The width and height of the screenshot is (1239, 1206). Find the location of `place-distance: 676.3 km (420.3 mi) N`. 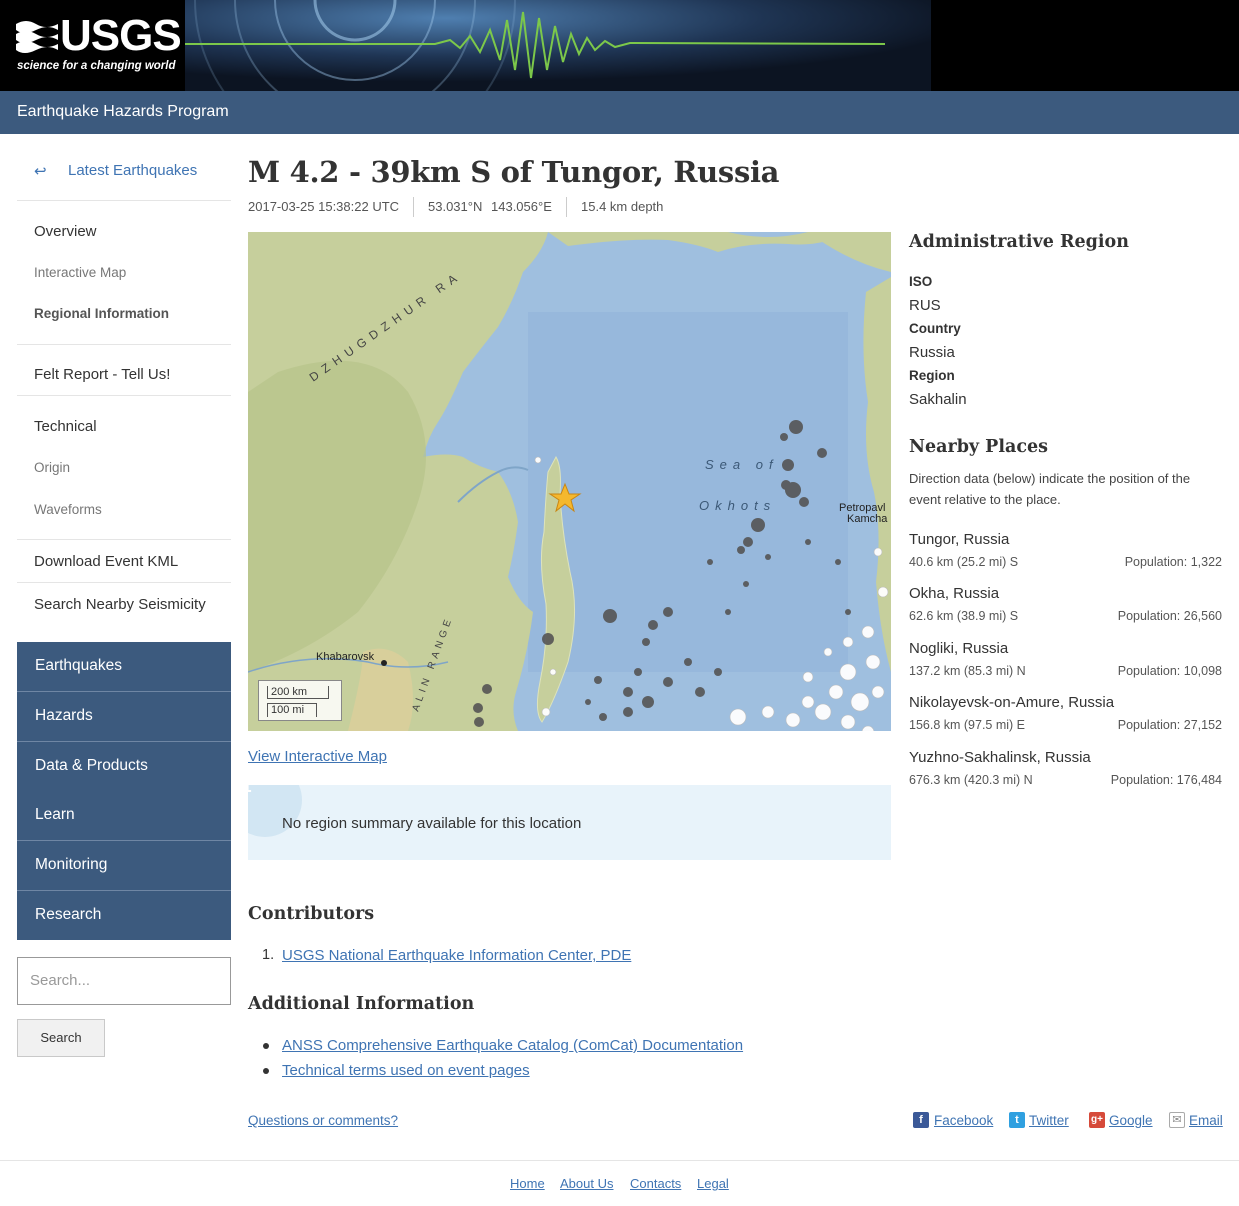

place-distance: 676.3 km (420.3 mi) N is located at coordinates (971, 780).